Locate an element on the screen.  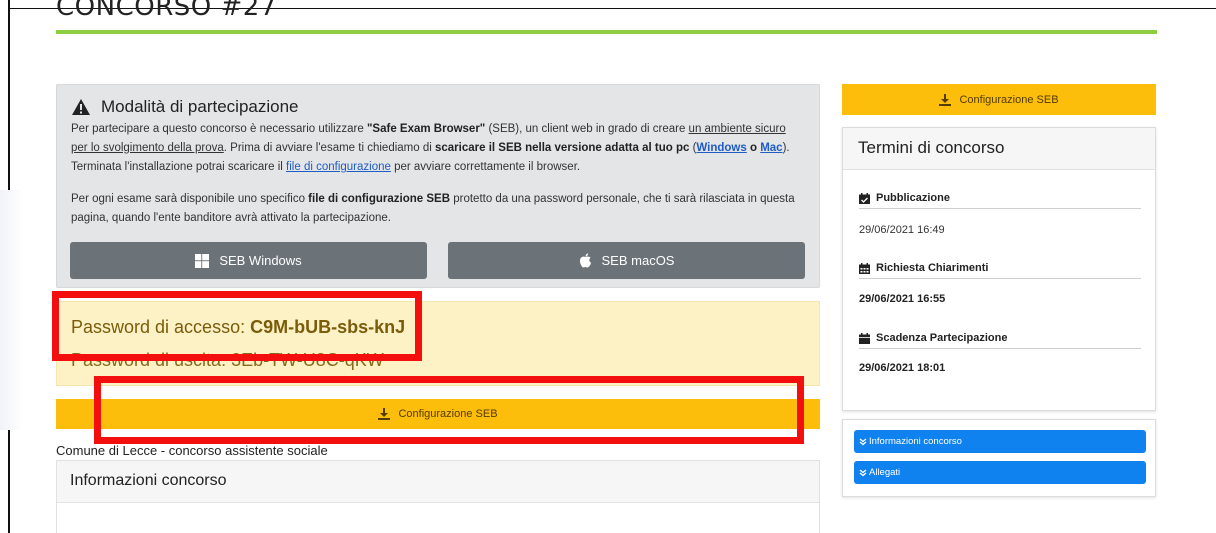
windows-icon is located at coordinates (202, 260).